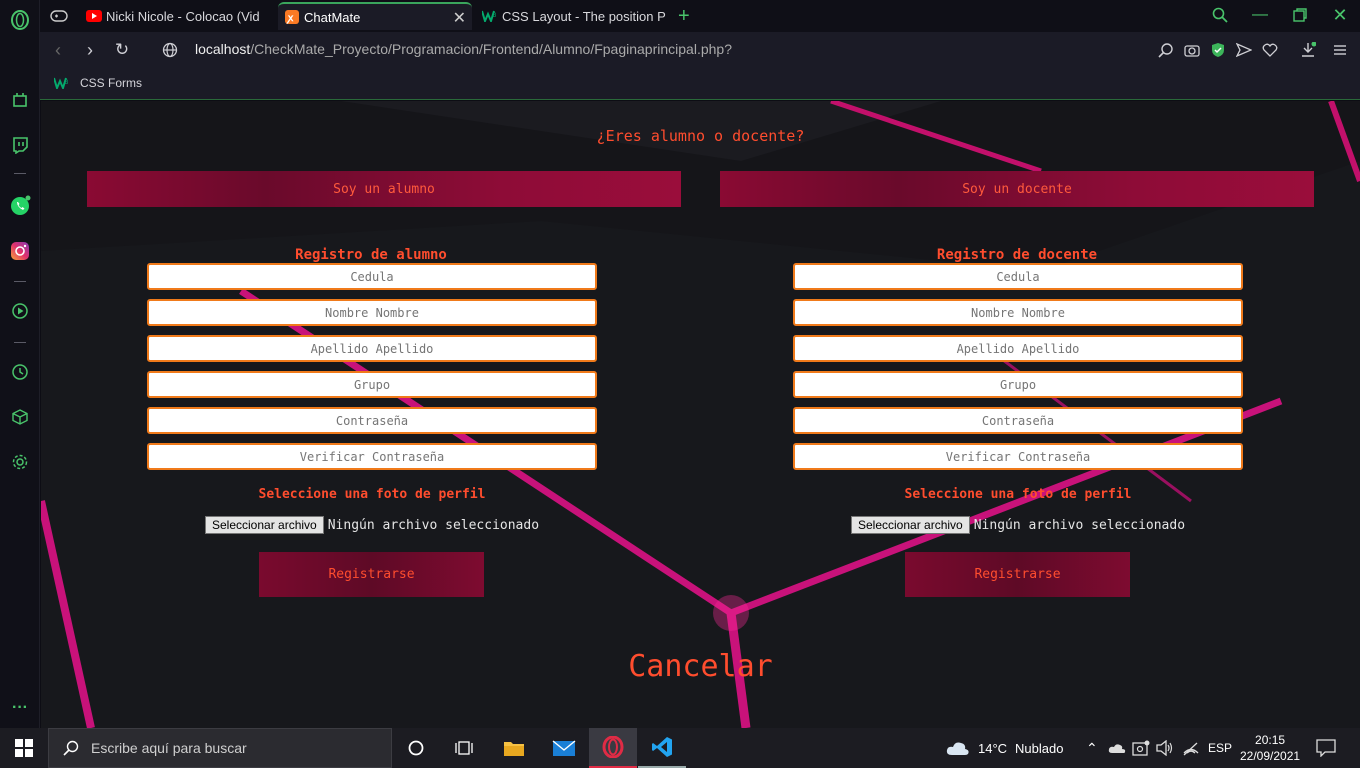  What do you see at coordinates (20, 417) in the screenshot?
I see `extensions-cube-icon` at bounding box center [20, 417].